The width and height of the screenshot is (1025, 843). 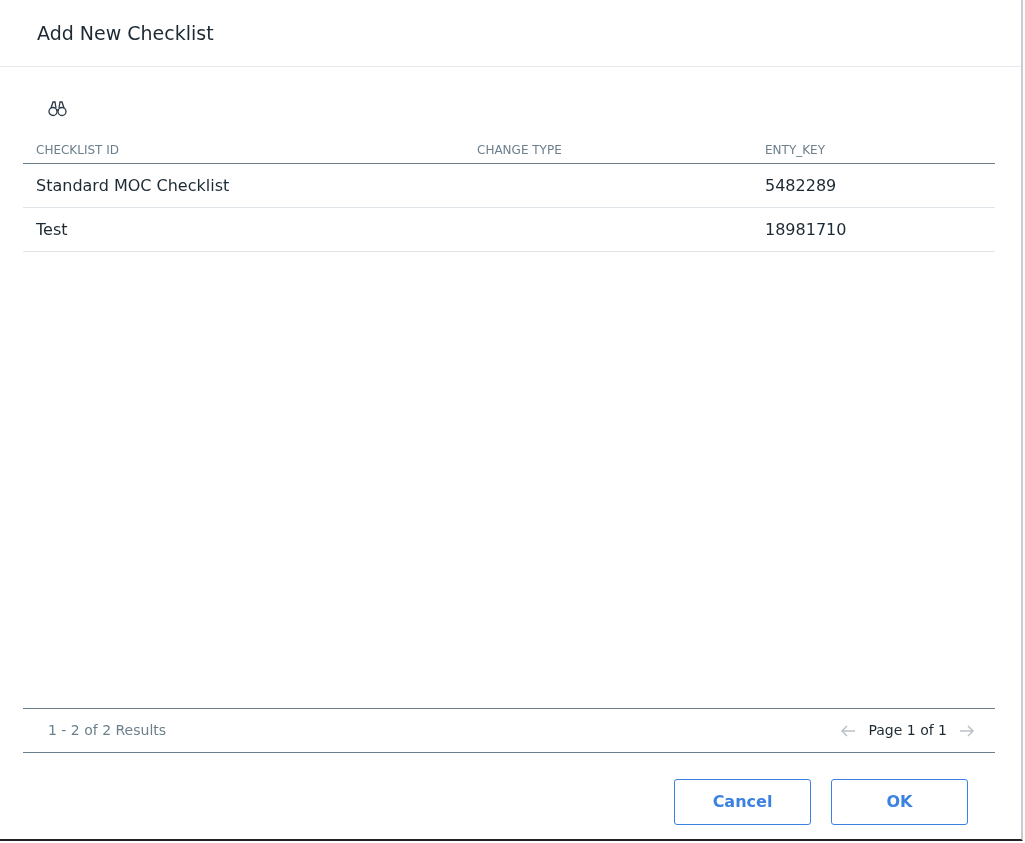 What do you see at coordinates (107, 730) in the screenshot?
I see `results-count: 1 - 2 of 2 Results` at bounding box center [107, 730].